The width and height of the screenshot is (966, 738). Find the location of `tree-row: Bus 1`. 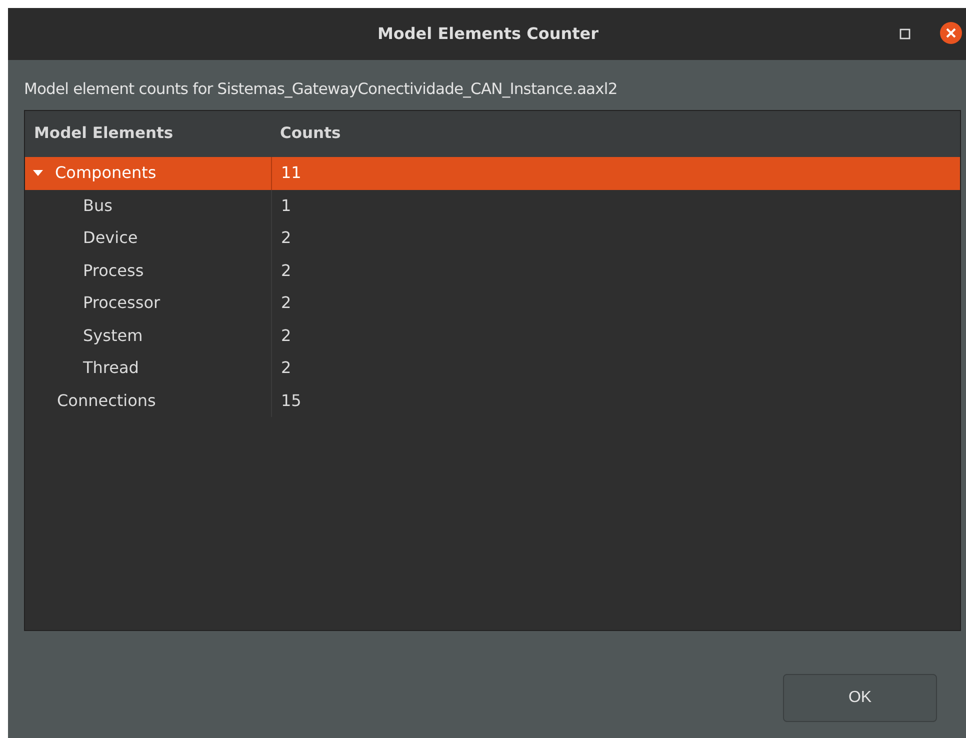

tree-row: Bus 1 is located at coordinates (492, 206).